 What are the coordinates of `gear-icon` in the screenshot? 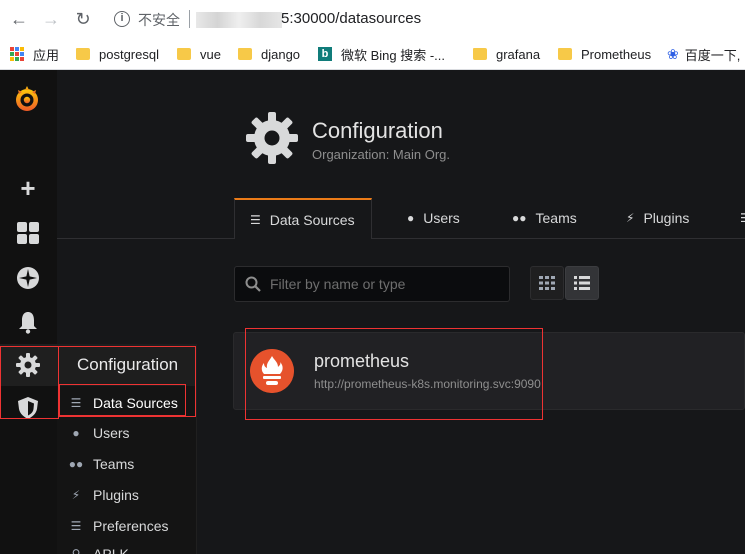 It's located at (28, 365).